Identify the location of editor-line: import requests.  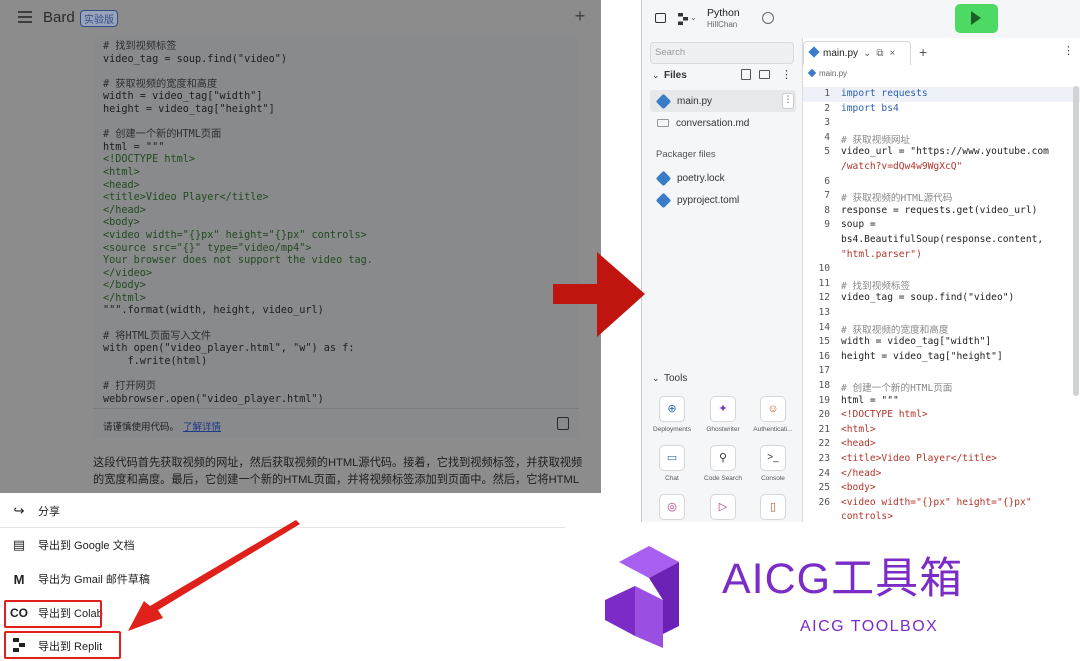
(884, 93).